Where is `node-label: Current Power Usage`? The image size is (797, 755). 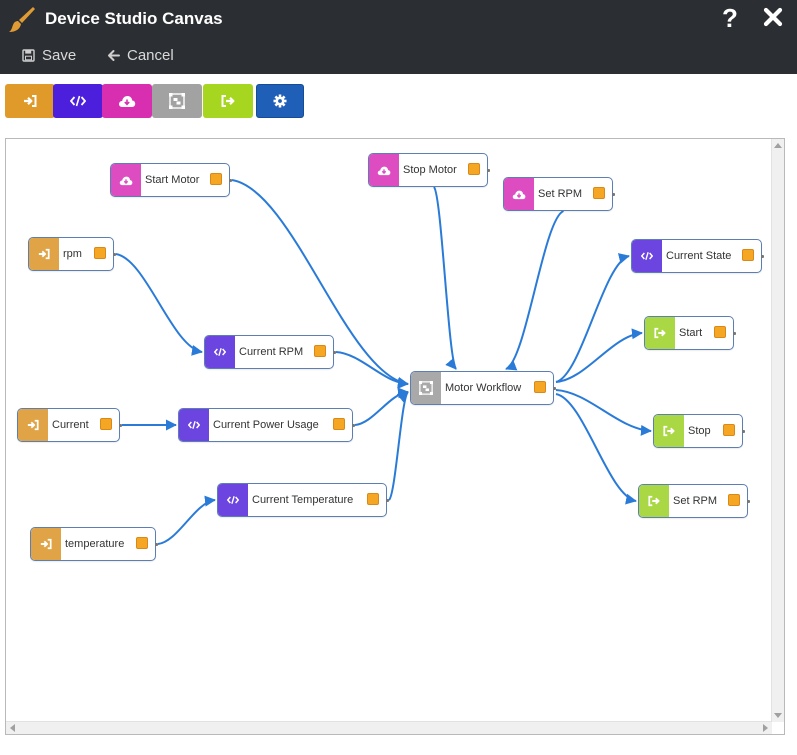 node-label: Current Power Usage is located at coordinates (266, 425).